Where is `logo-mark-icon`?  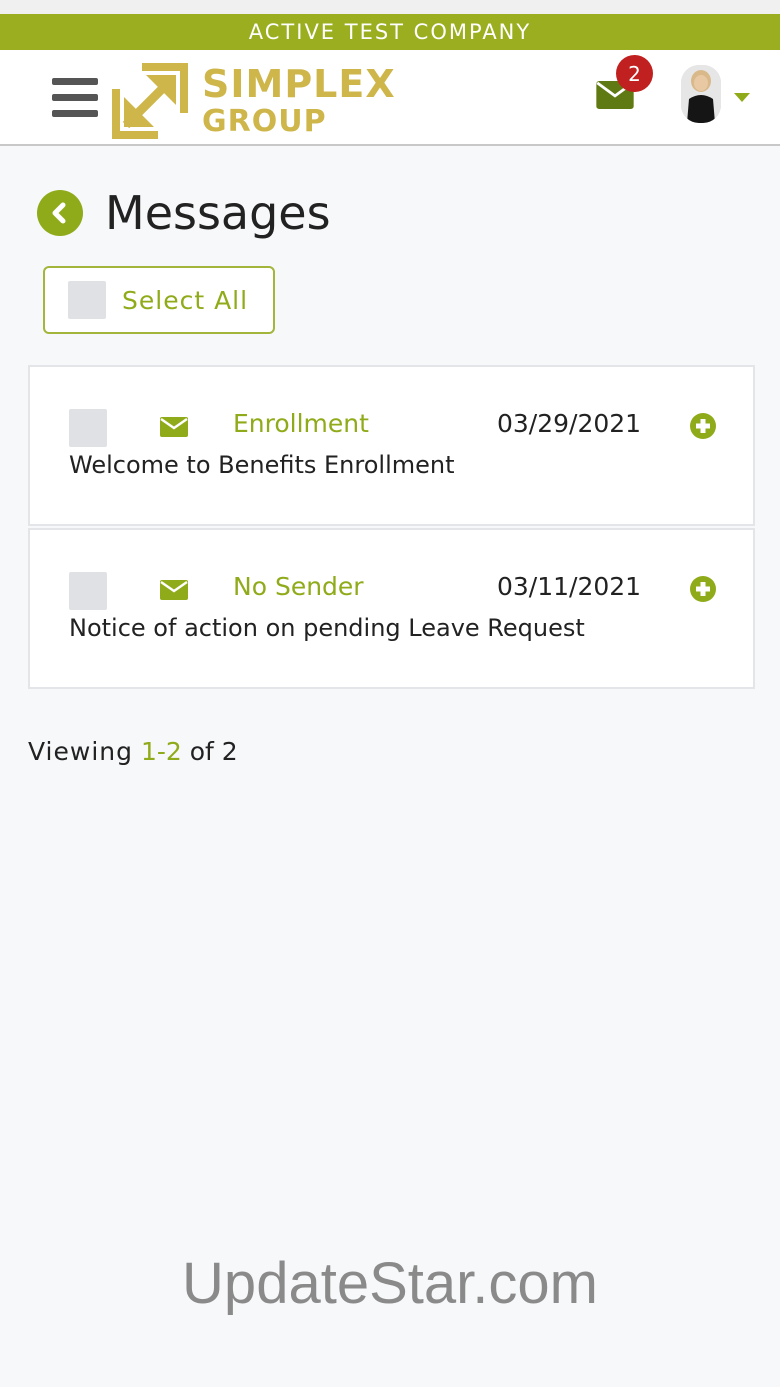
logo-mark-icon is located at coordinates (150, 101).